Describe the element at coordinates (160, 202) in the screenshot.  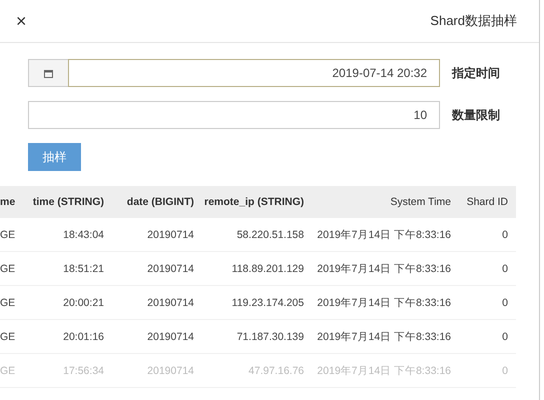
I see `column-header: date (BIGINT)` at that location.